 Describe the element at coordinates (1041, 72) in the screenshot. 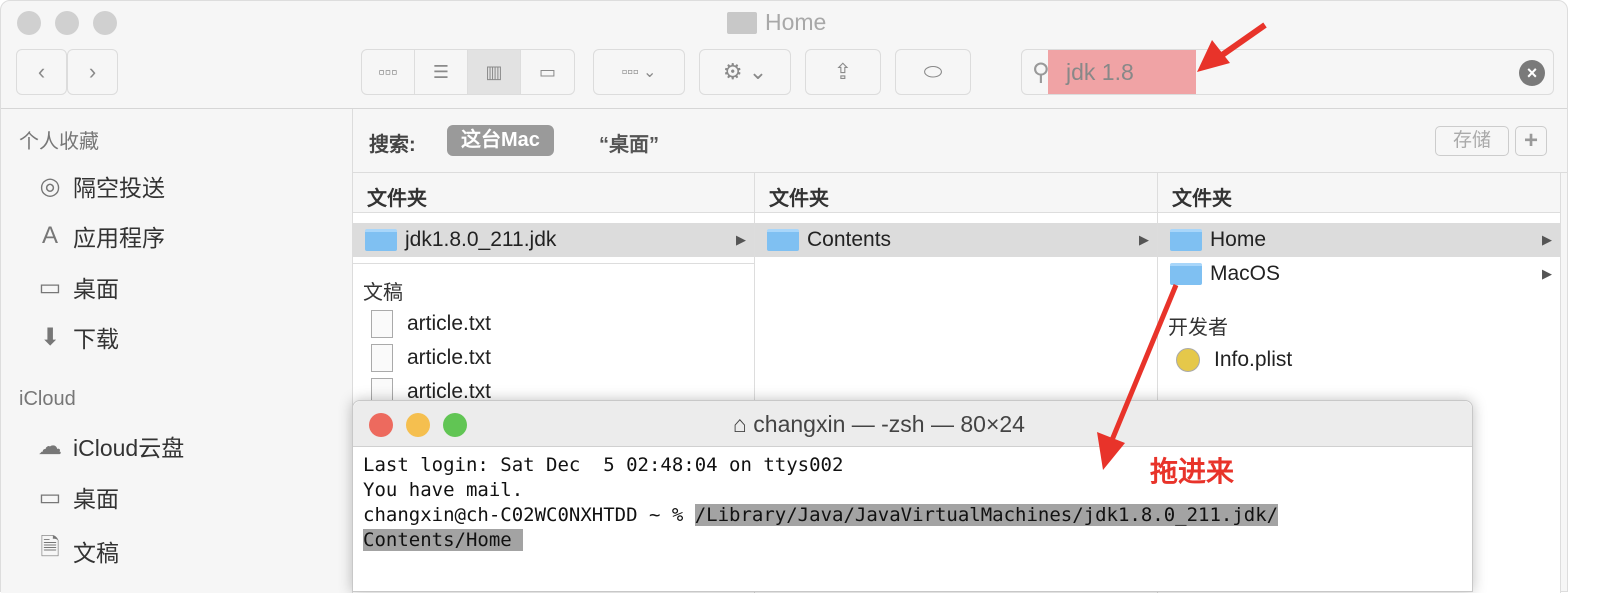

I see `search-icon: ⚲` at that location.